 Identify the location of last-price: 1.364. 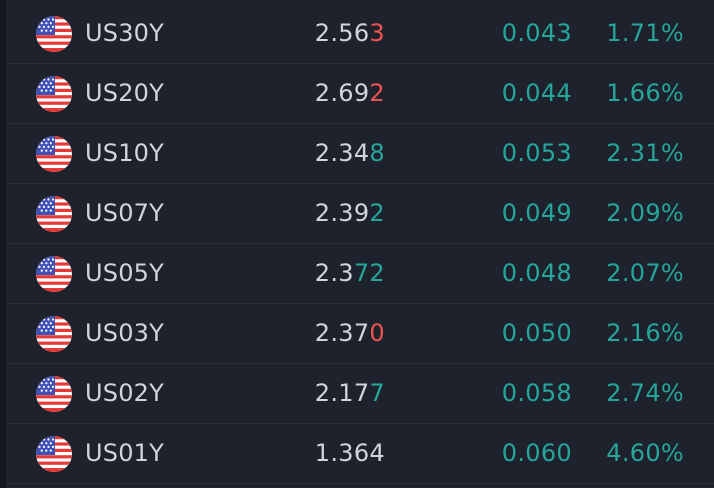
(350, 453).